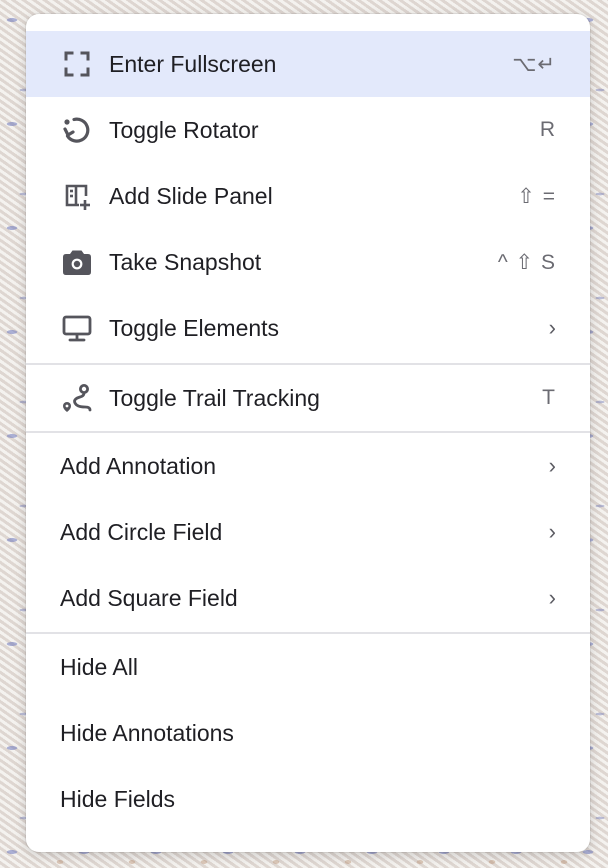  I want to click on menu-item-label: Add Square Field, so click(149, 597).